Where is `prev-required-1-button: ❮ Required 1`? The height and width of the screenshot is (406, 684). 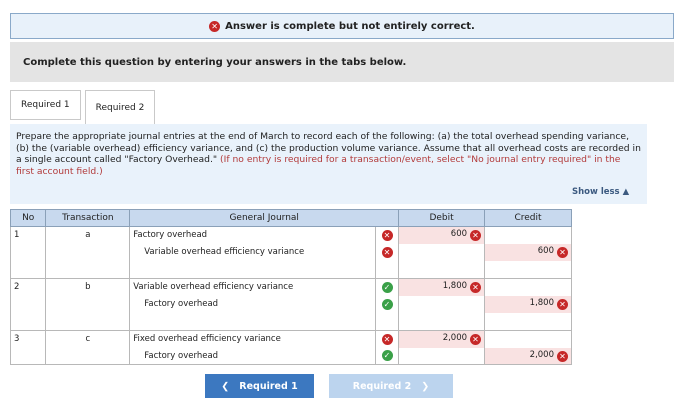
prev-required-1-button: ❮ Required 1 is located at coordinates (259, 386).